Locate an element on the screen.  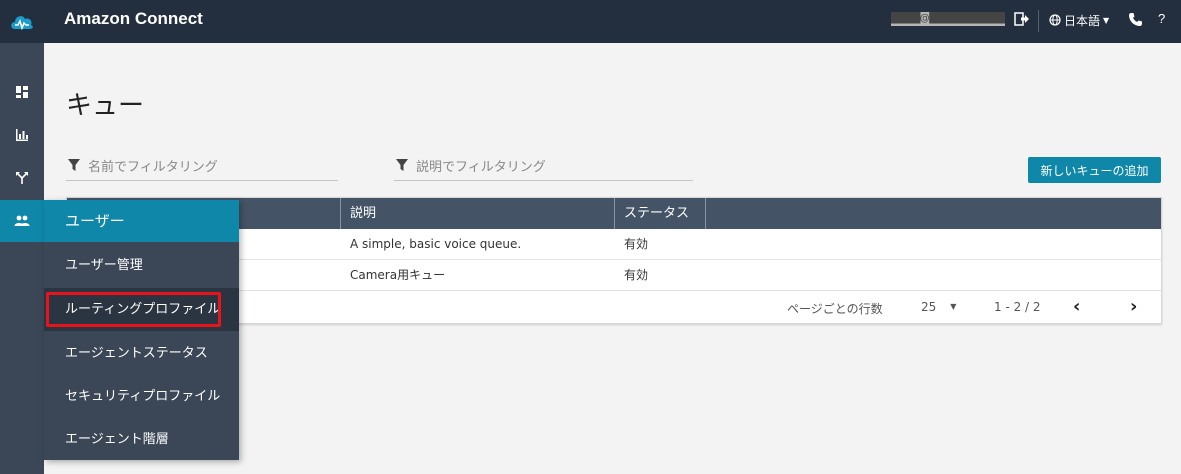
phone-icon is located at coordinates (1135, 19).